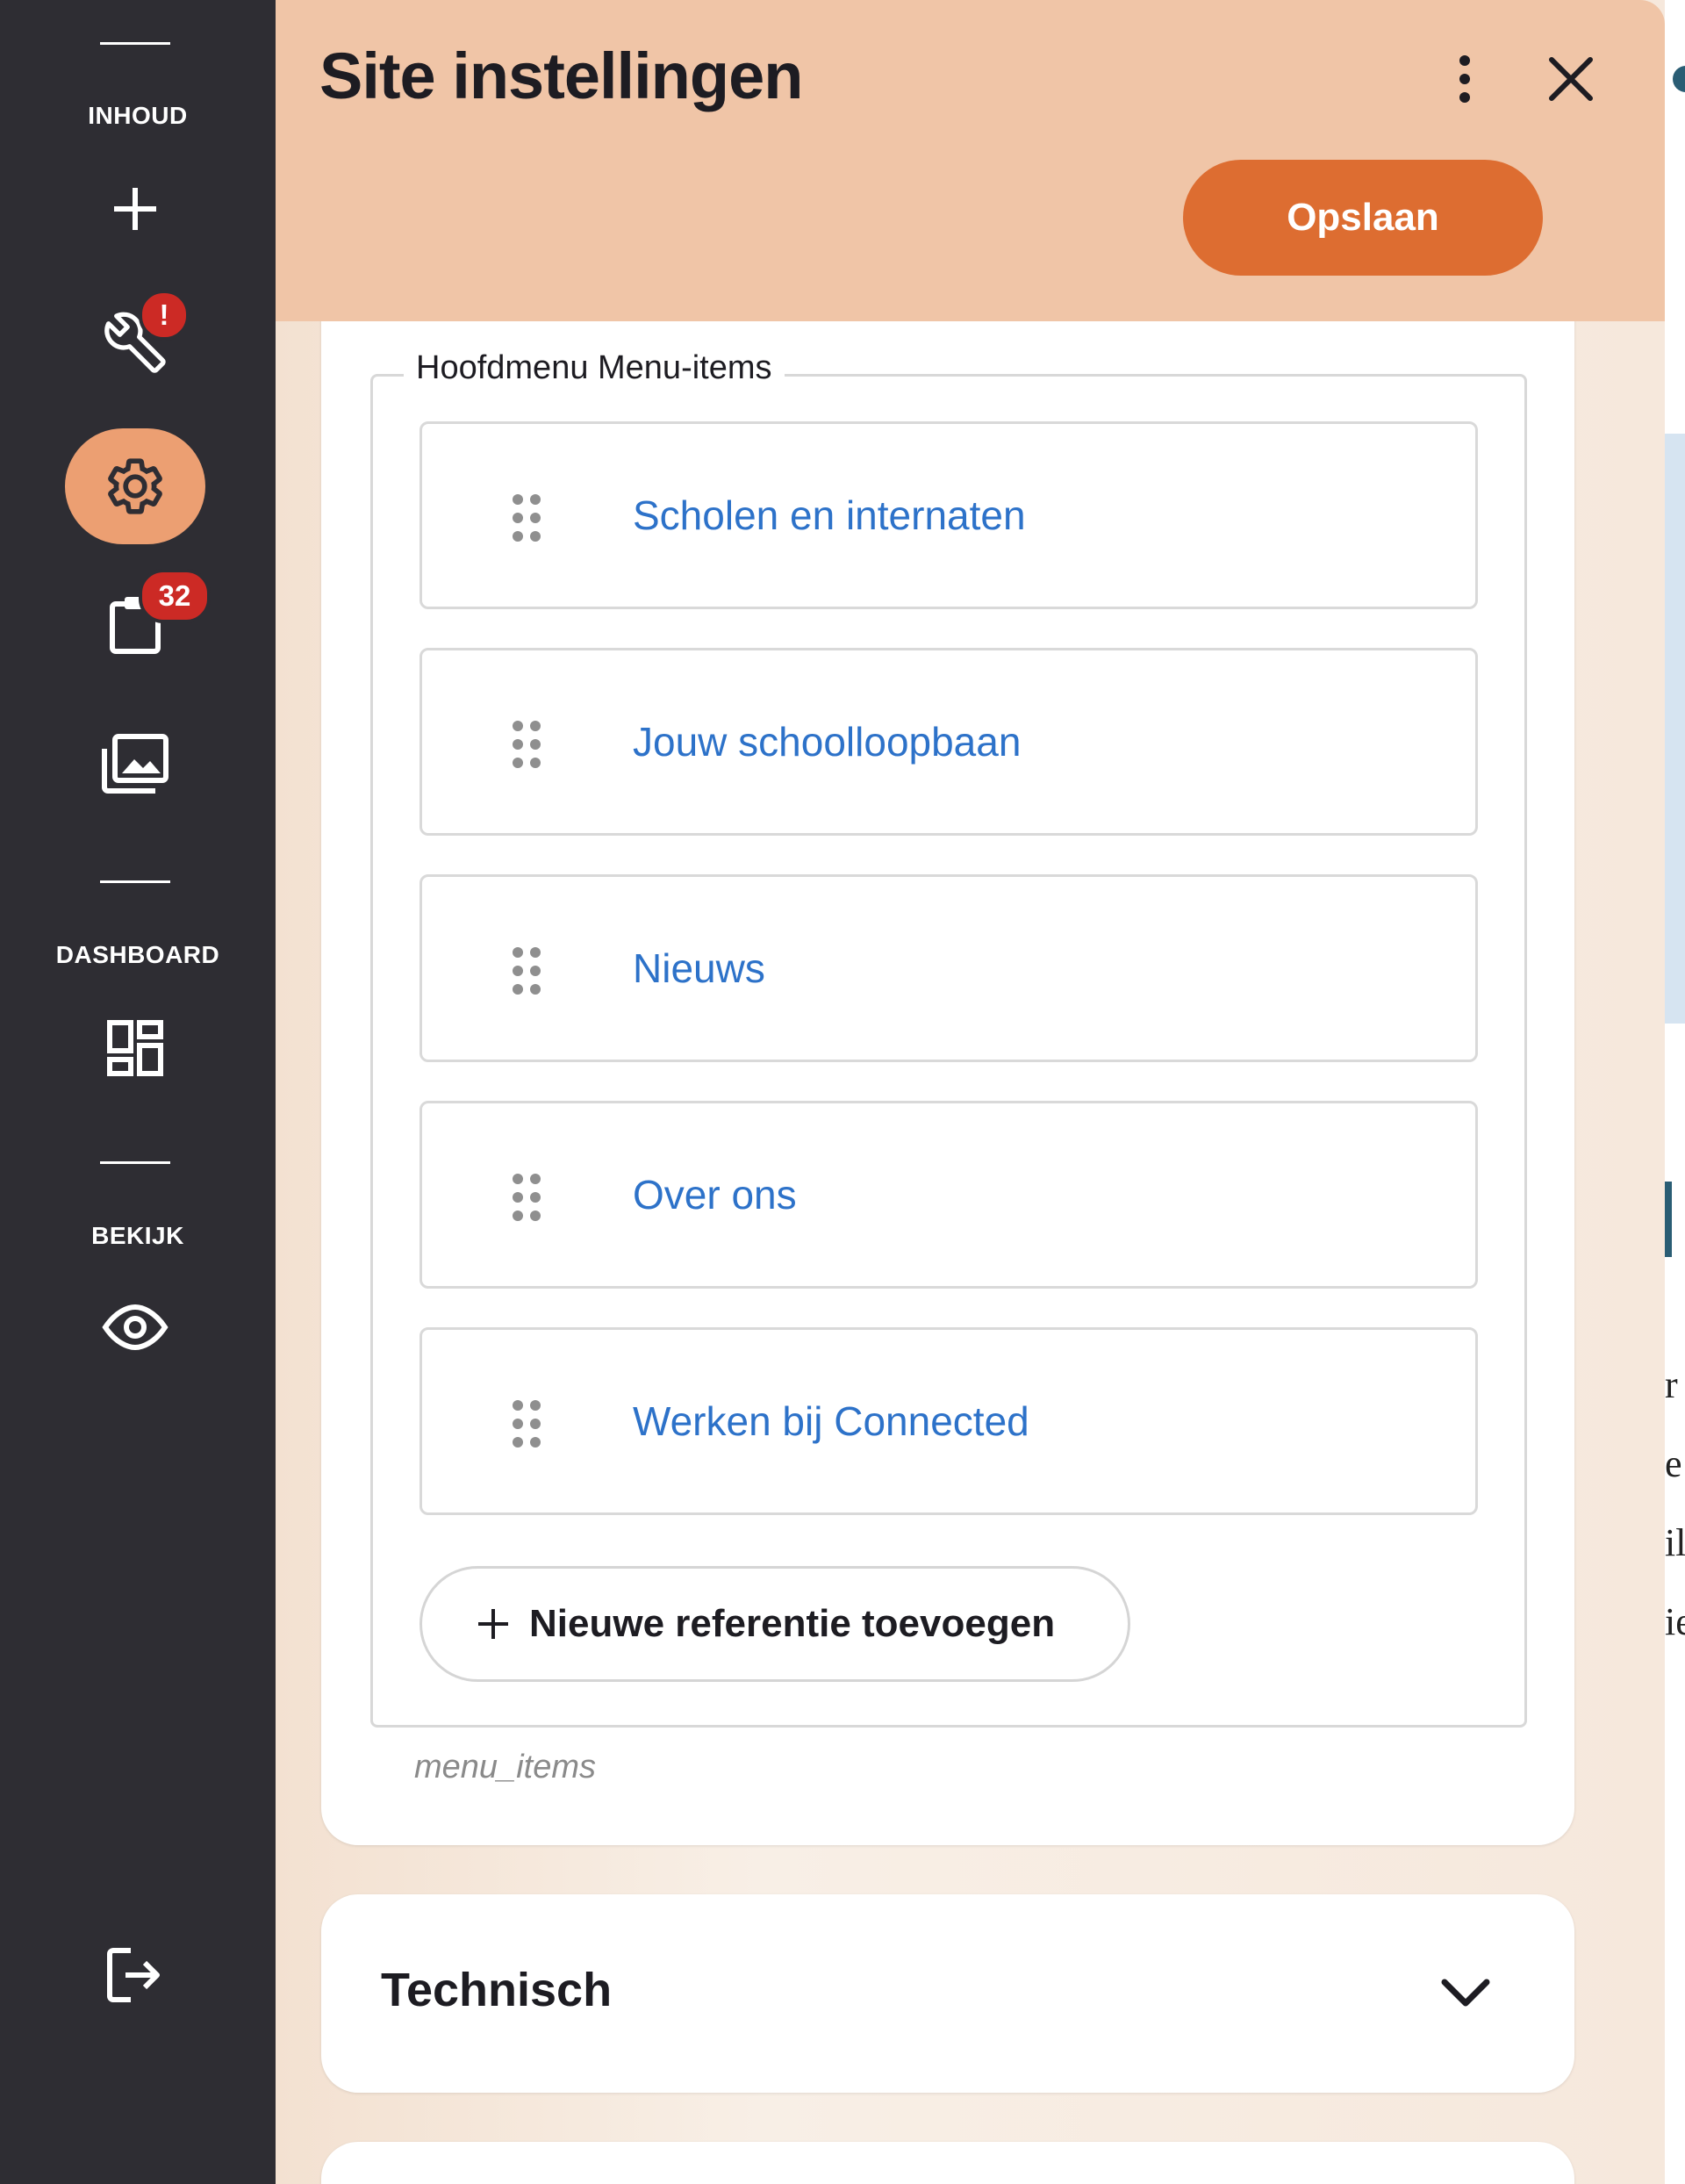 The width and height of the screenshot is (1685, 2184). Describe the element at coordinates (1675, 1092) in the screenshot. I see `background-page: r e il ie` at that location.